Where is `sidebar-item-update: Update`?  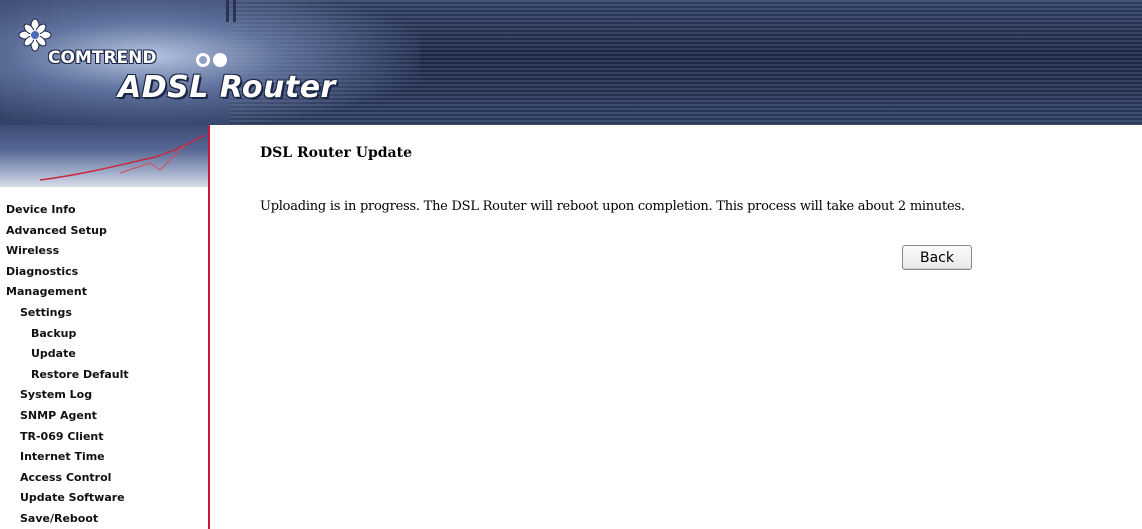 sidebar-item-update: Update is located at coordinates (103, 354).